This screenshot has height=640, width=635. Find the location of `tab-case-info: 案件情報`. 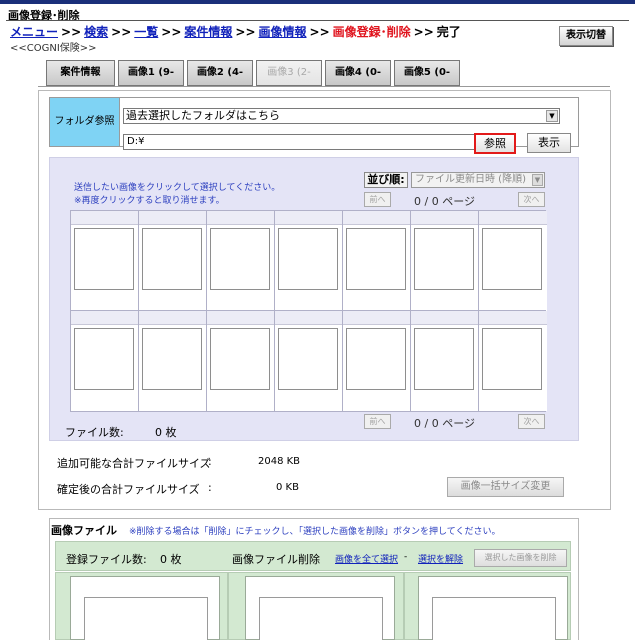

tab-case-info: 案件情報 is located at coordinates (80, 73).